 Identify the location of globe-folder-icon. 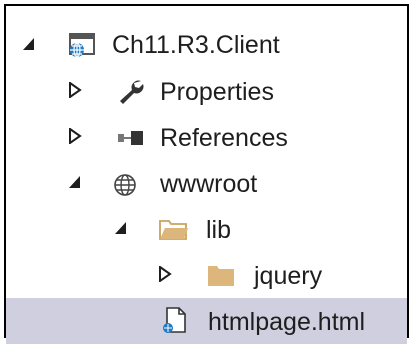
(125, 185).